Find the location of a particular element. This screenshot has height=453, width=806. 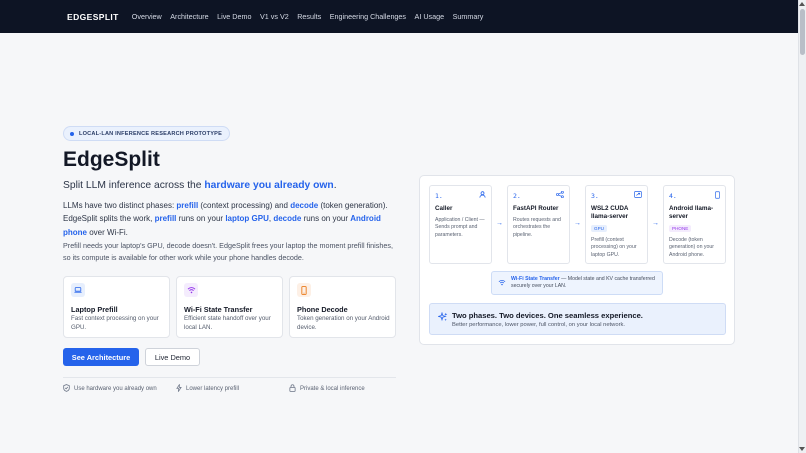

feature-desc: Token generation on your Android device. is located at coordinates (343, 323).